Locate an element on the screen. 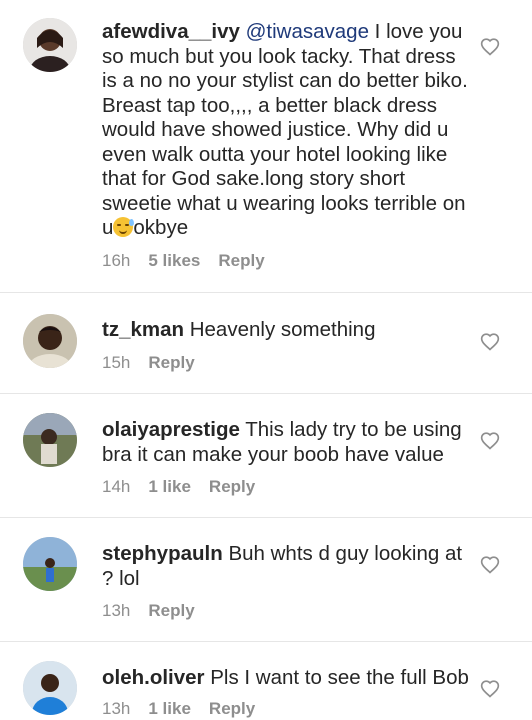 This screenshot has width=532, height=720. comment-username: stephypauln is located at coordinates (162, 553).